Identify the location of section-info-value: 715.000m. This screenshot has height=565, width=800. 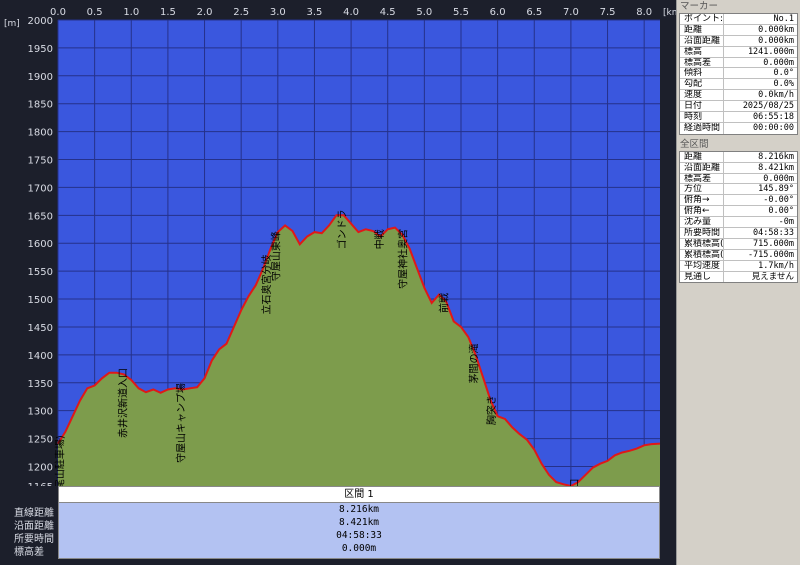
(773, 243).